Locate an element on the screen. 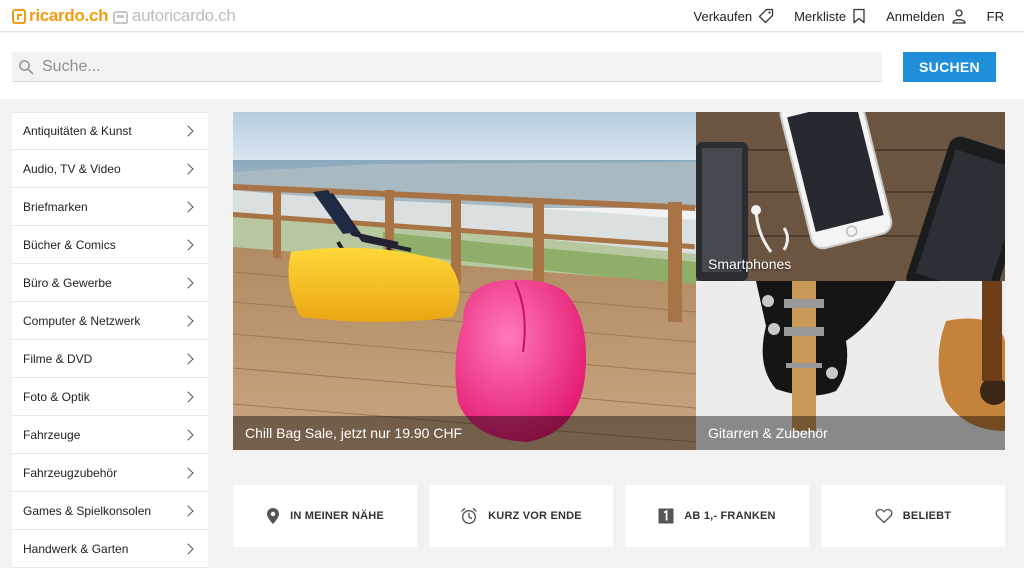 The width and height of the screenshot is (1024, 568). language-label: FR is located at coordinates (995, 16).